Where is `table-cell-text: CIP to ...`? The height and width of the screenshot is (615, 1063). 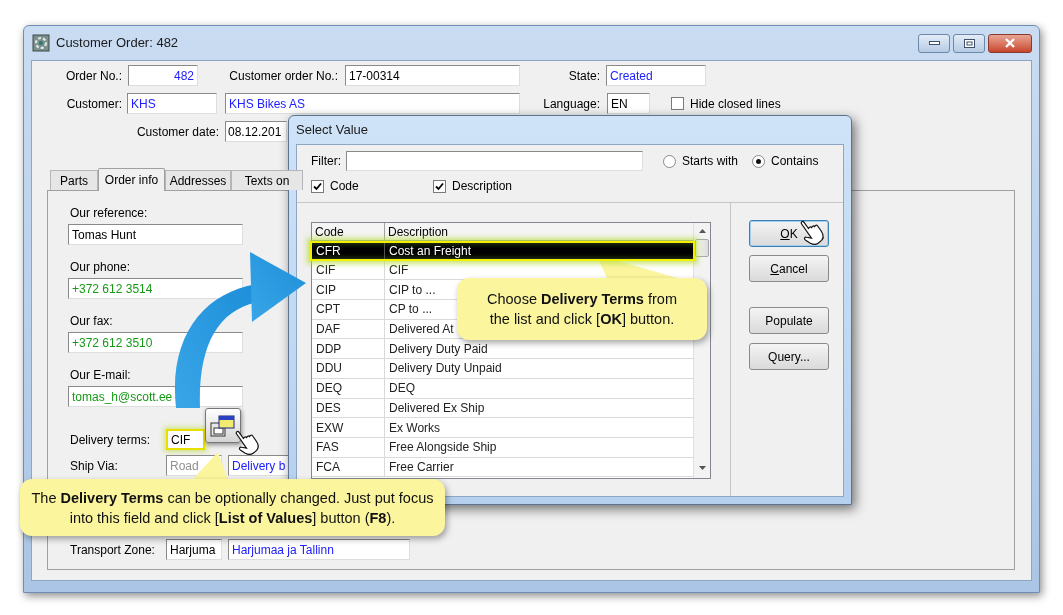
table-cell-text: CIP to ... is located at coordinates (412, 290).